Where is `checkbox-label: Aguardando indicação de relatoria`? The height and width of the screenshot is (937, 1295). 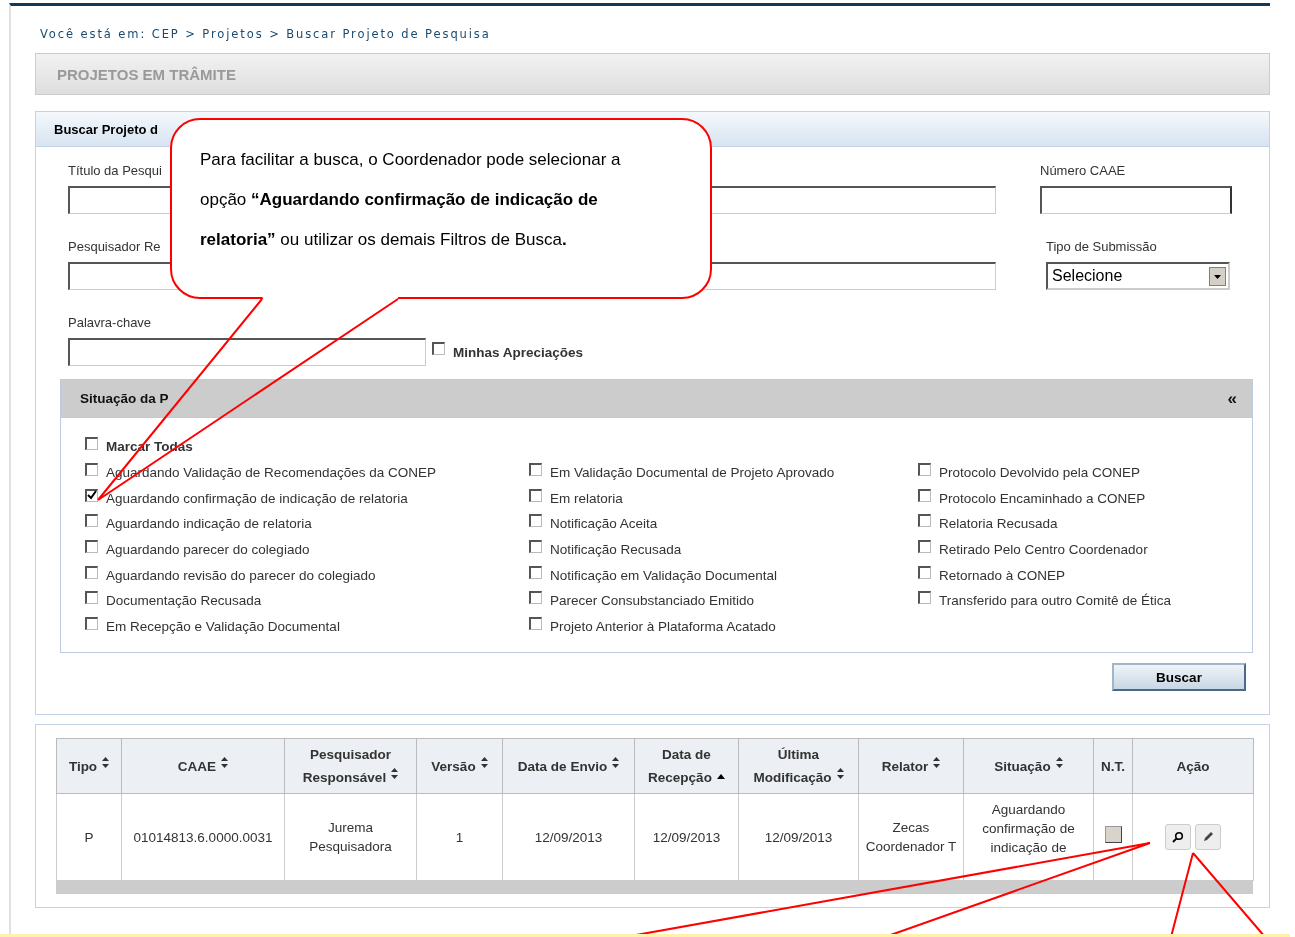
checkbox-label: Aguardando indicação de relatoria is located at coordinates (209, 524).